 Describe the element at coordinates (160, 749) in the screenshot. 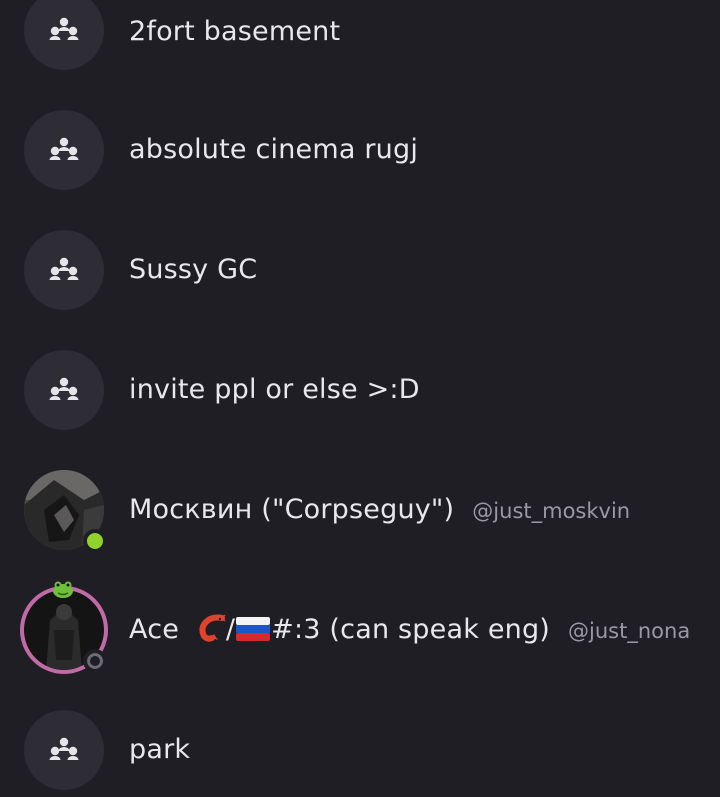

I see `dm-name: park` at that location.